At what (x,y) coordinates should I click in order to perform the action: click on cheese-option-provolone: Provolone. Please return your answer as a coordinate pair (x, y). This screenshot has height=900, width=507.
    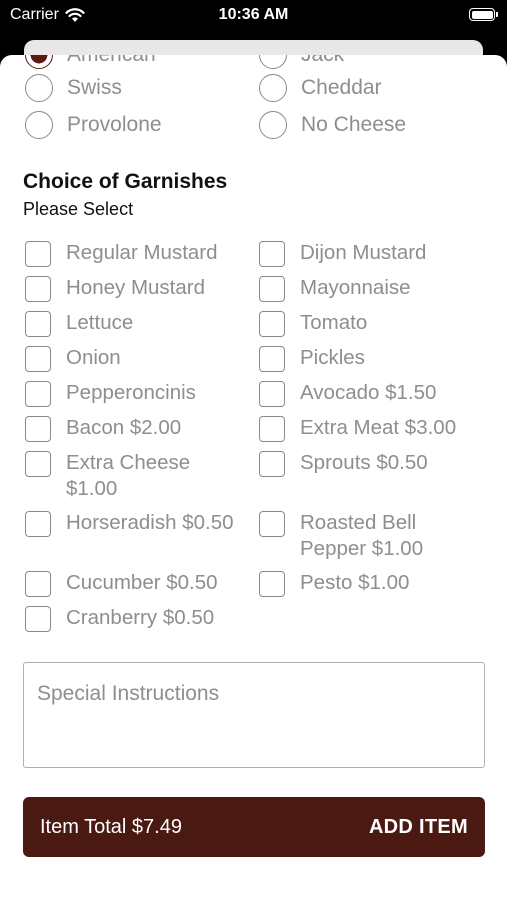
    Looking at the image, I should click on (93, 125).